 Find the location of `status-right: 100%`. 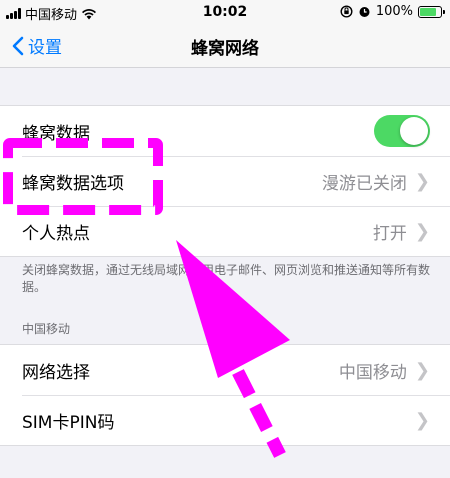

status-right: 100% is located at coordinates (392, 11).